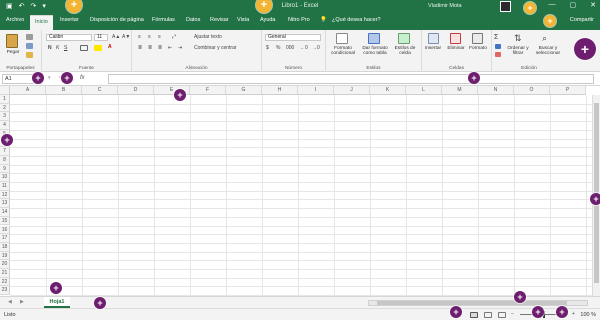  What do you see at coordinates (193, 20) in the screenshot?
I see `tab-datos: Datos` at bounding box center [193, 20].